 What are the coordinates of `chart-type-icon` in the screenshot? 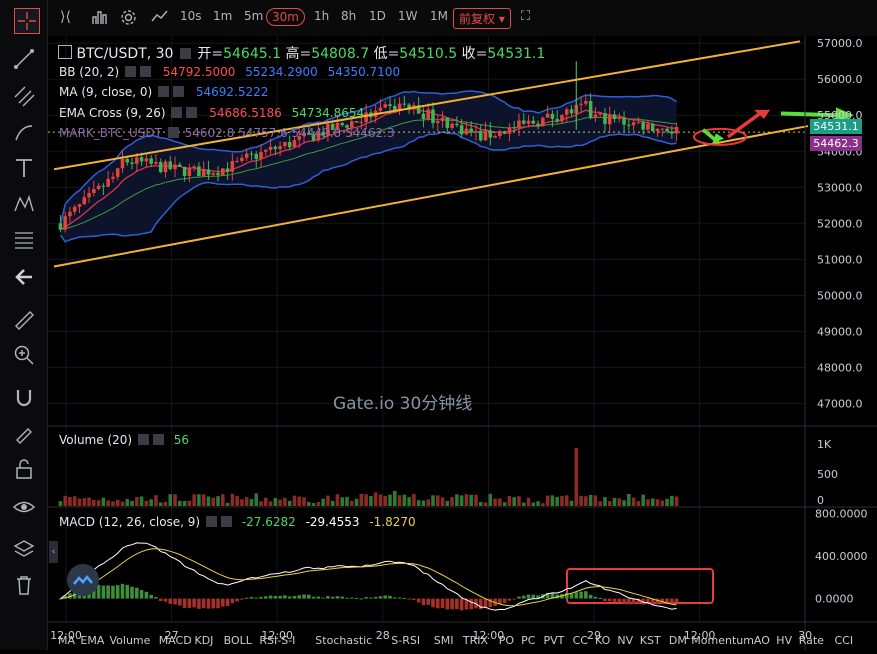 It's located at (100, 18).